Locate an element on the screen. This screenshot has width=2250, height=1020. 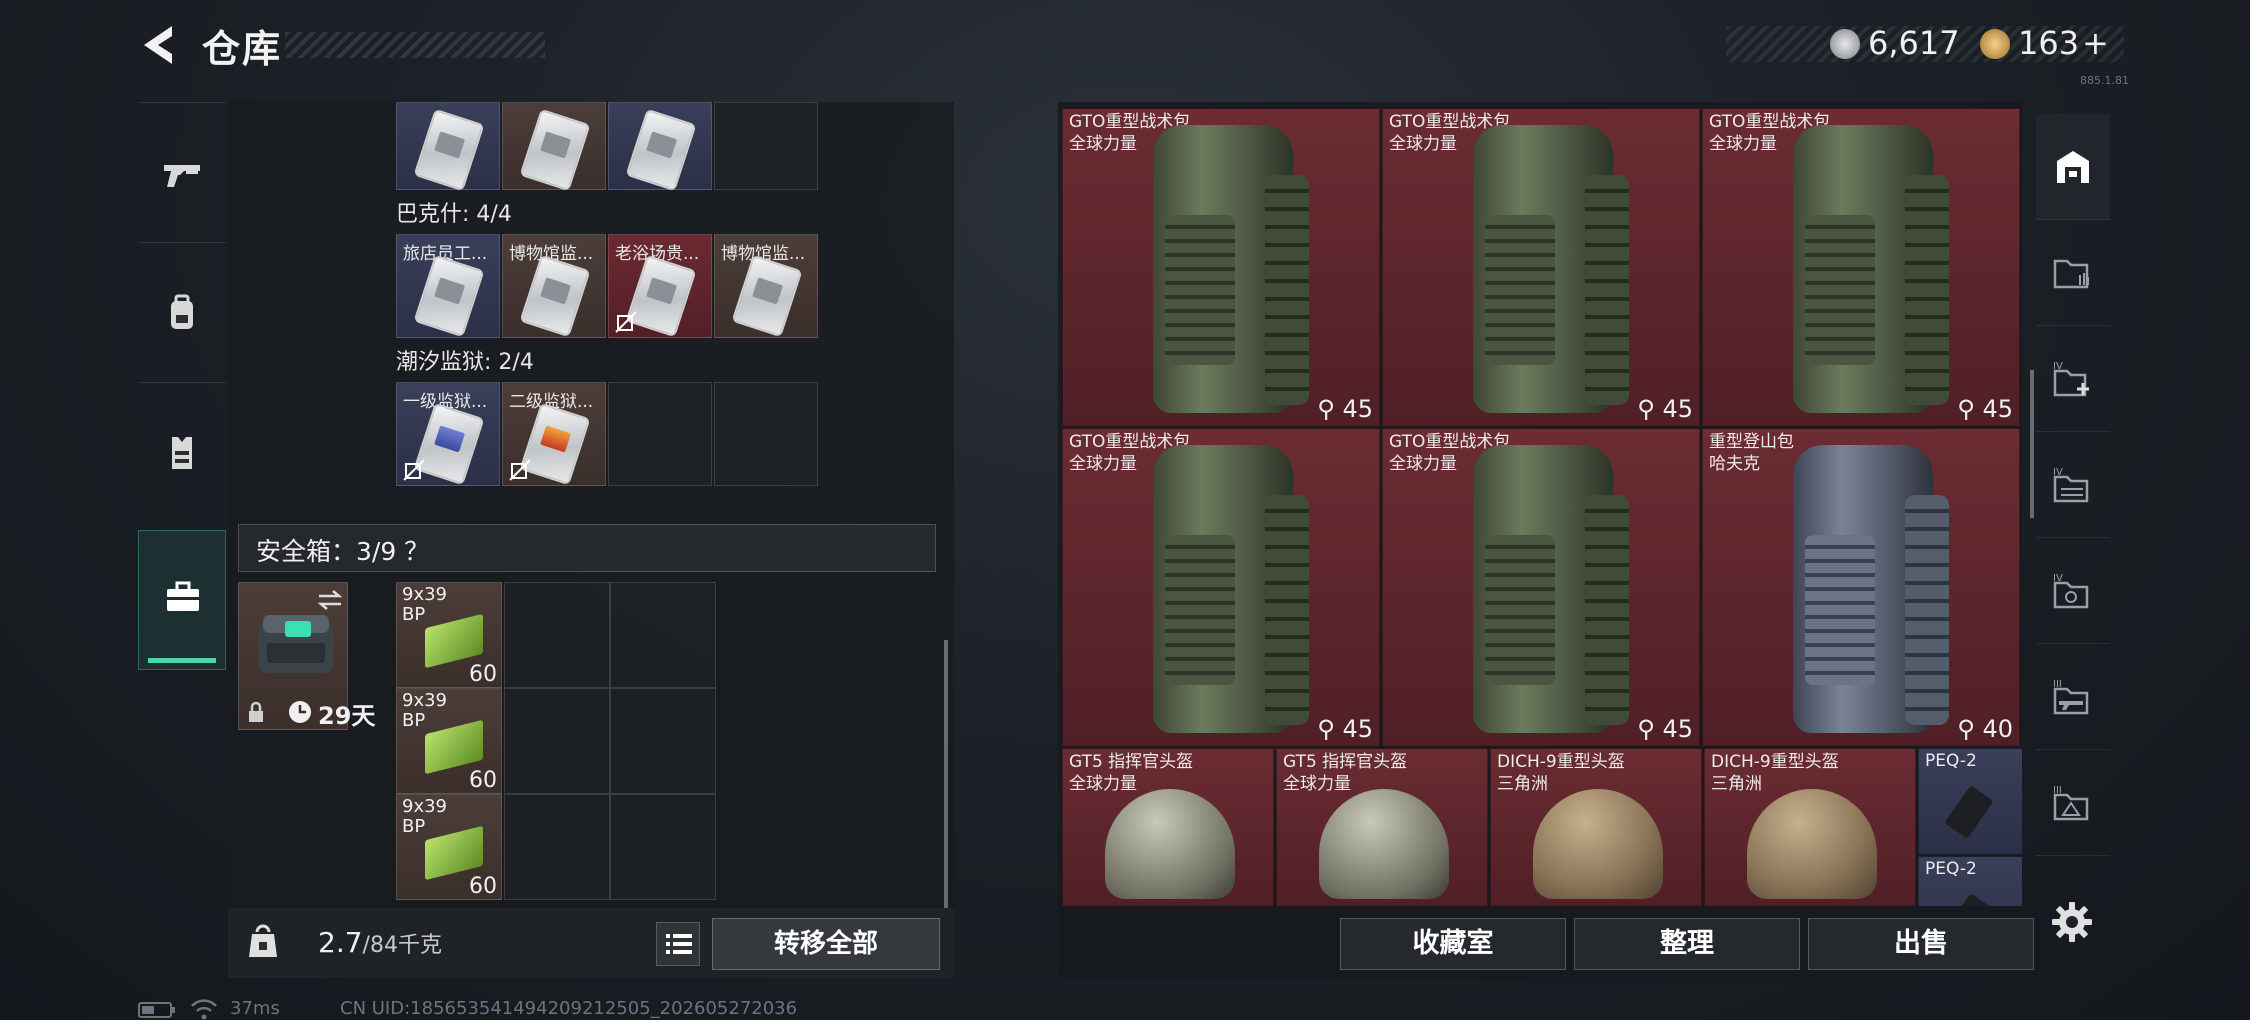
stash-page-2: IV is located at coordinates (2073, 379).